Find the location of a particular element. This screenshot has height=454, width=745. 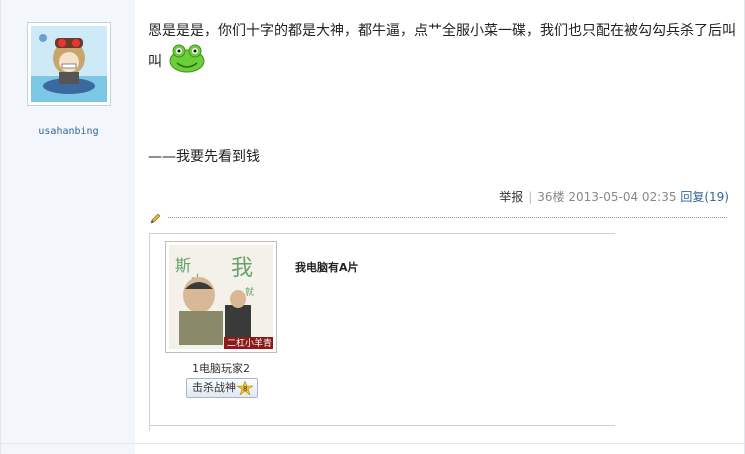

post-meta: 举报 | 36楼 2013-05-04 02:35 回复(19) is located at coordinates (614, 196).